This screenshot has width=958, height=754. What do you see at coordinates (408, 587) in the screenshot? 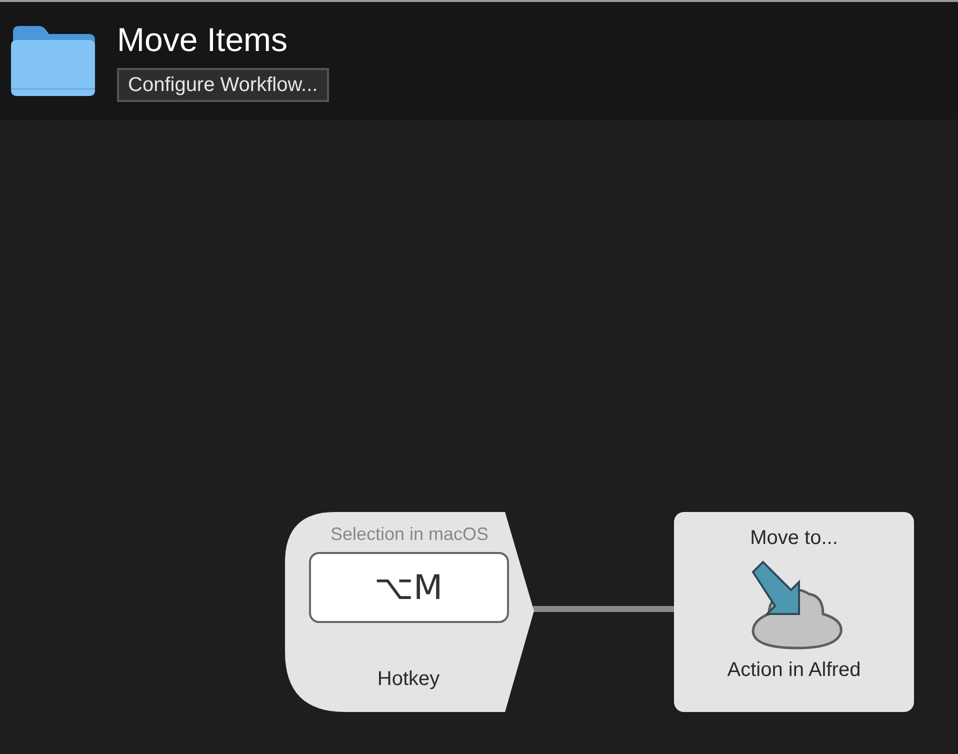
I see `hotkey-field: ⌥M` at bounding box center [408, 587].